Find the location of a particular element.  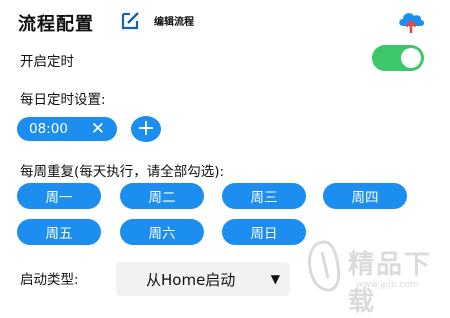

enable-timer-label: 开启定时 is located at coordinates (47, 62).